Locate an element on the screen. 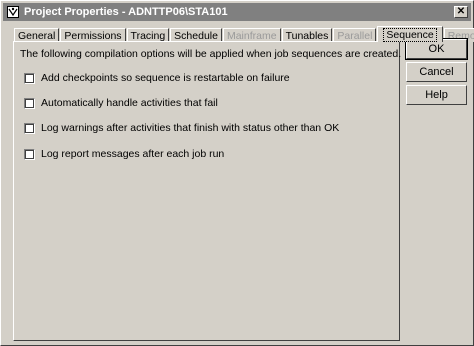 Image resolution: width=474 pixels, height=346 pixels. close-icon: ✕ is located at coordinates (461, 12).